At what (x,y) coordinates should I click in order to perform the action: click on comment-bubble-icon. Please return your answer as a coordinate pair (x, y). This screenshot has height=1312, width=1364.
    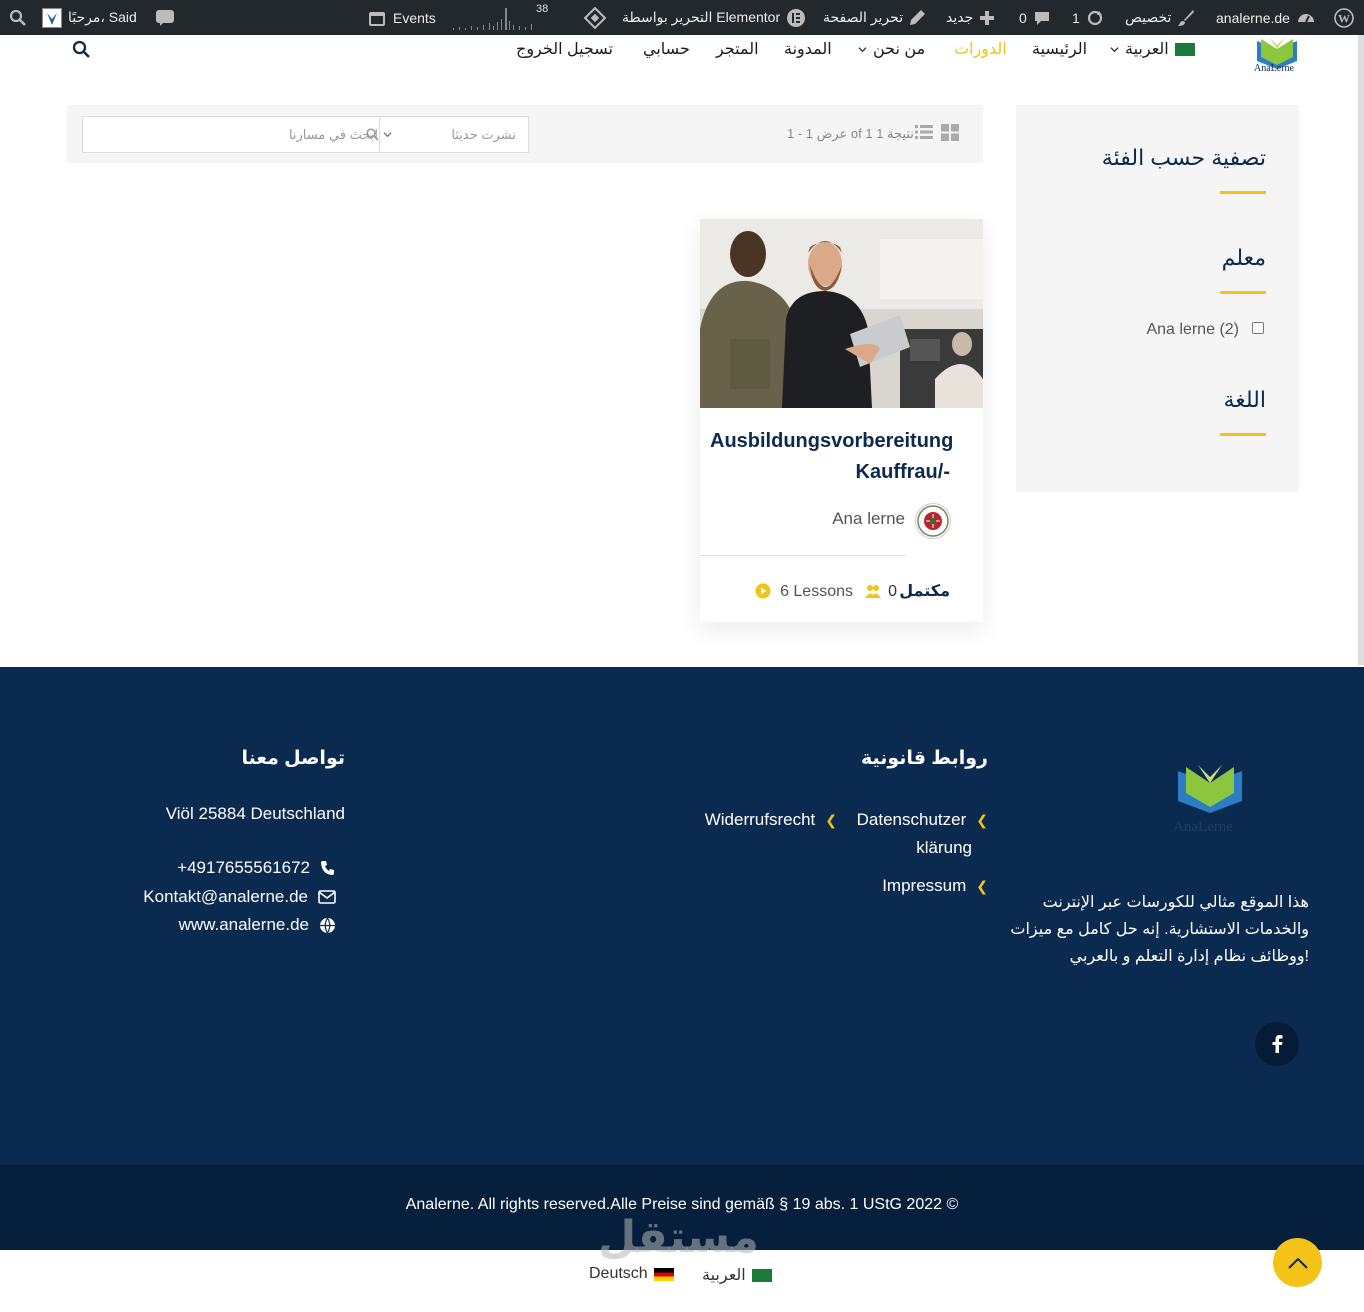
    Looking at the image, I should click on (165, 17).